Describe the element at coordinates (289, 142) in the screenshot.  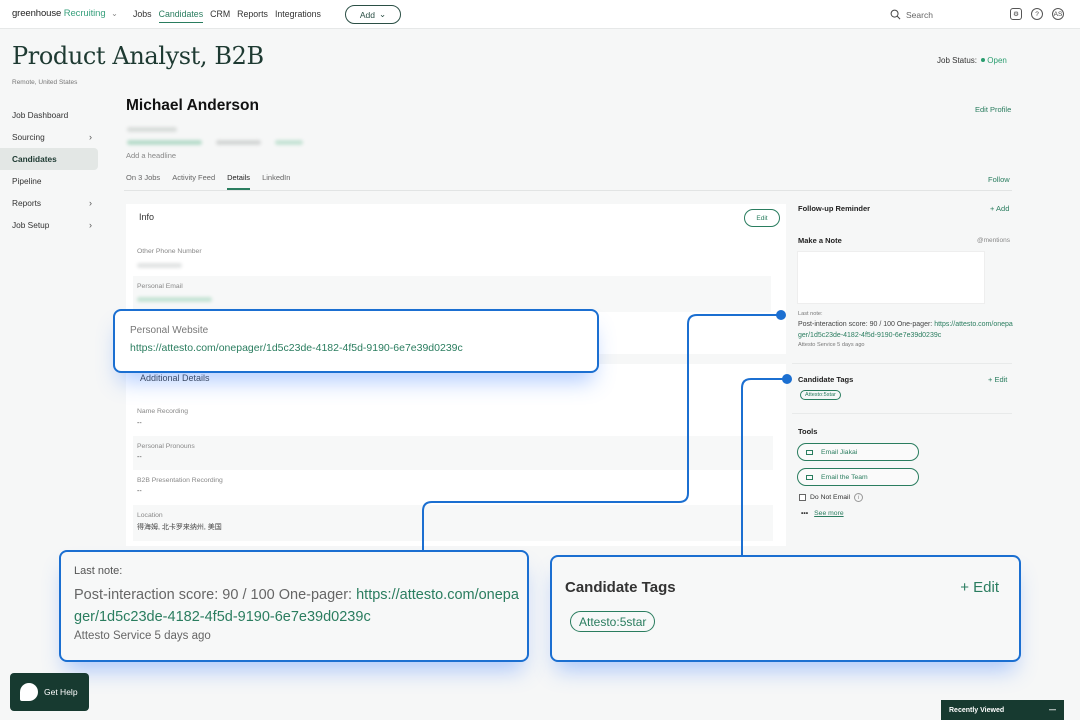
I see `redacted-link` at that location.